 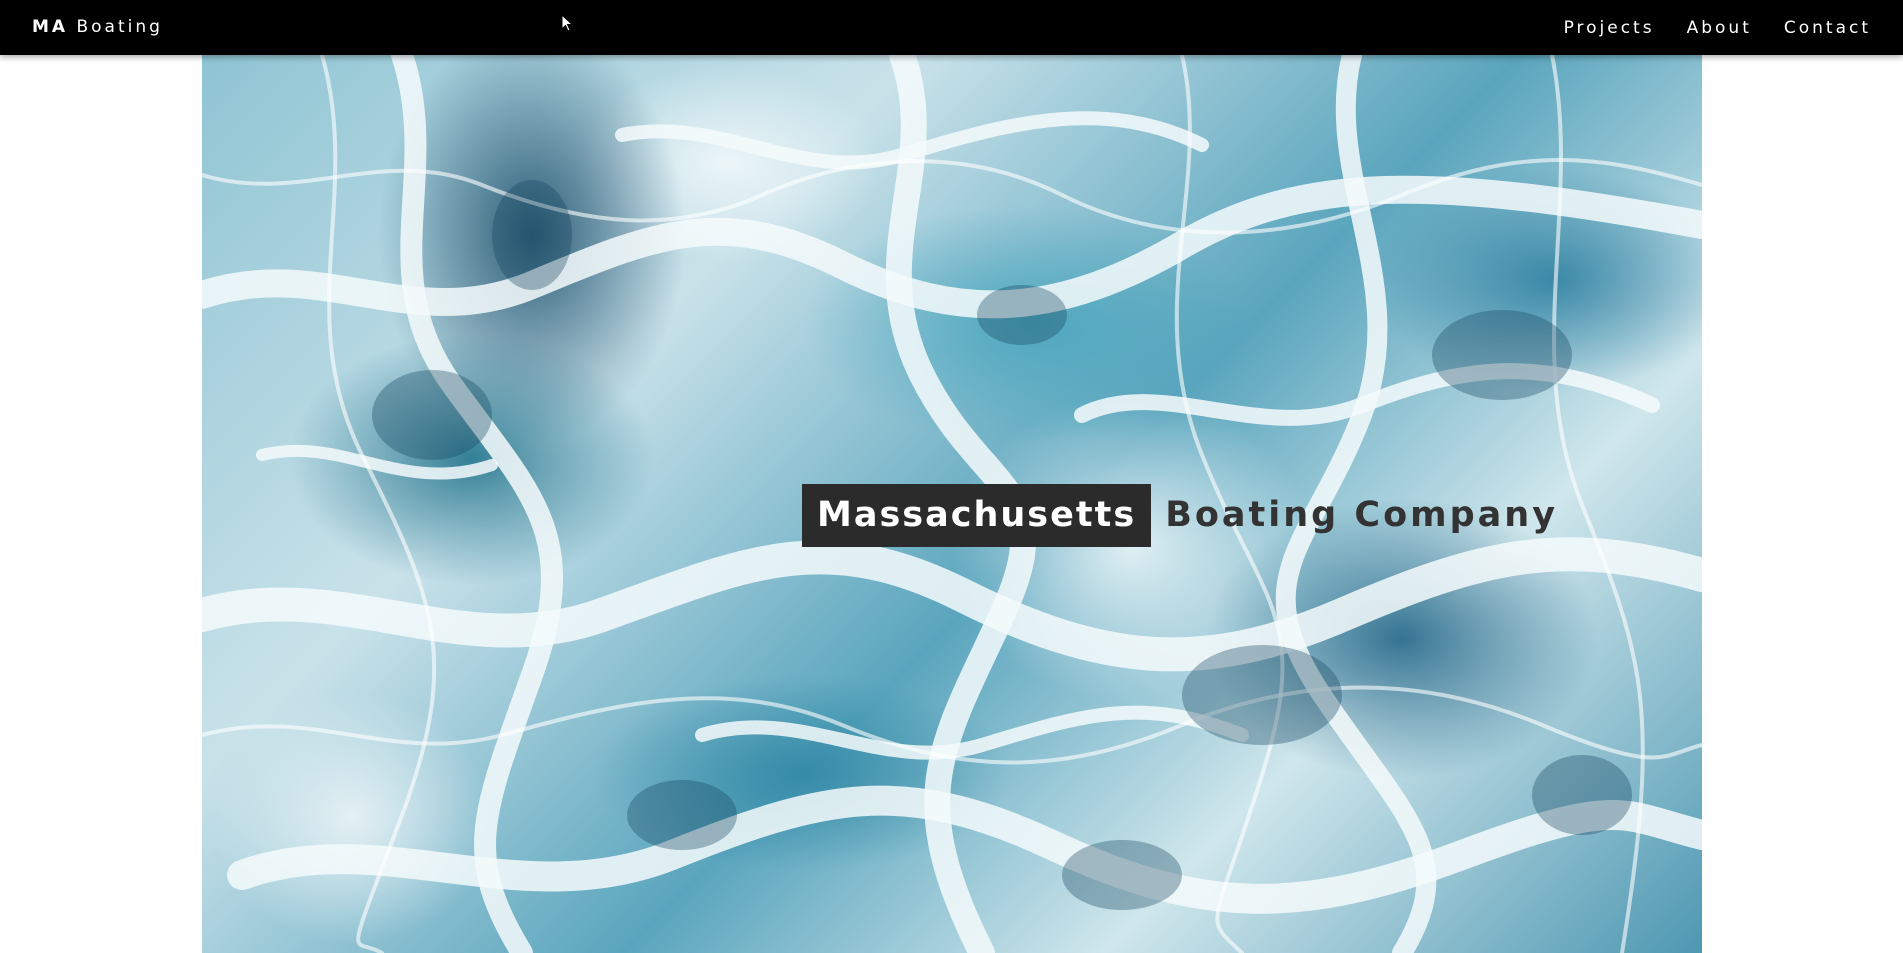 What do you see at coordinates (1827, 28) in the screenshot?
I see `nav-link-contact: Contact` at bounding box center [1827, 28].